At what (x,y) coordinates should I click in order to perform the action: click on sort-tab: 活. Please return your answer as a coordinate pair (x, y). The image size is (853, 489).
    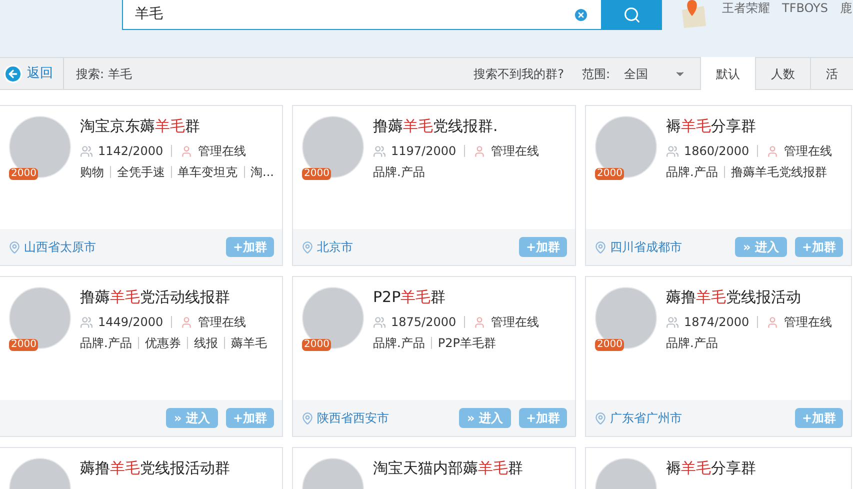
    Looking at the image, I should click on (831, 73).